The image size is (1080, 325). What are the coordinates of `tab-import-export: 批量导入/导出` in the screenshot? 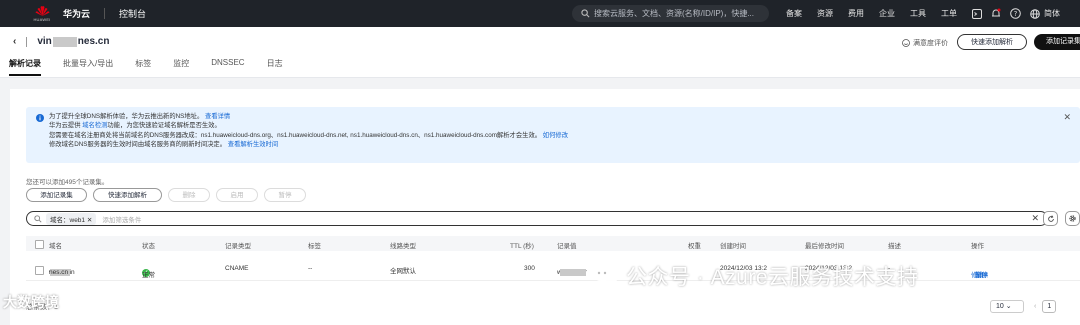 It's located at (88, 67).